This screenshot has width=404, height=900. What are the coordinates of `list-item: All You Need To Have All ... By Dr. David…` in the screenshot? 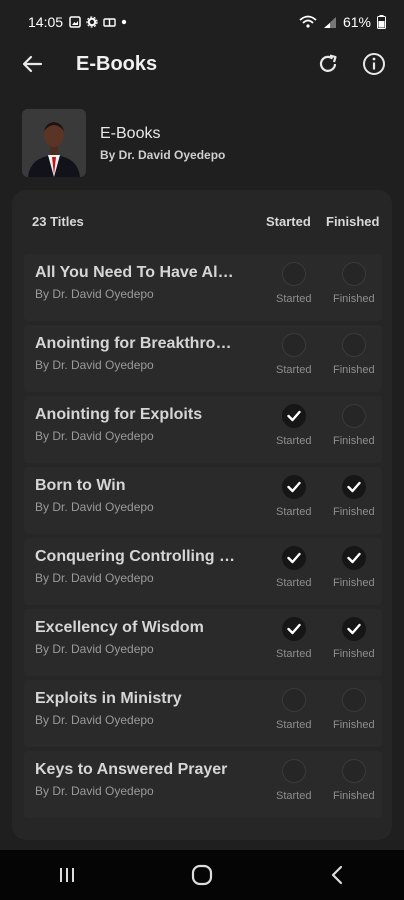 It's located at (203, 287).